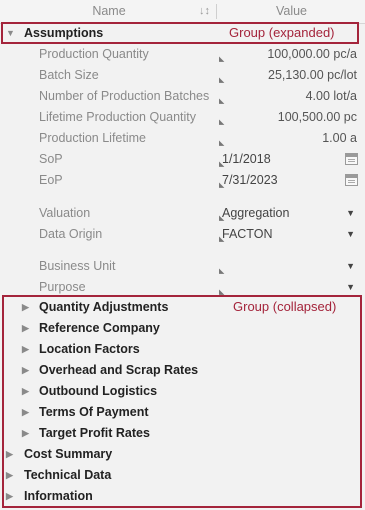 This screenshot has height=510, width=365. Describe the element at coordinates (69, 75) in the screenshot. I see `property-label: Batch Size` at that location.